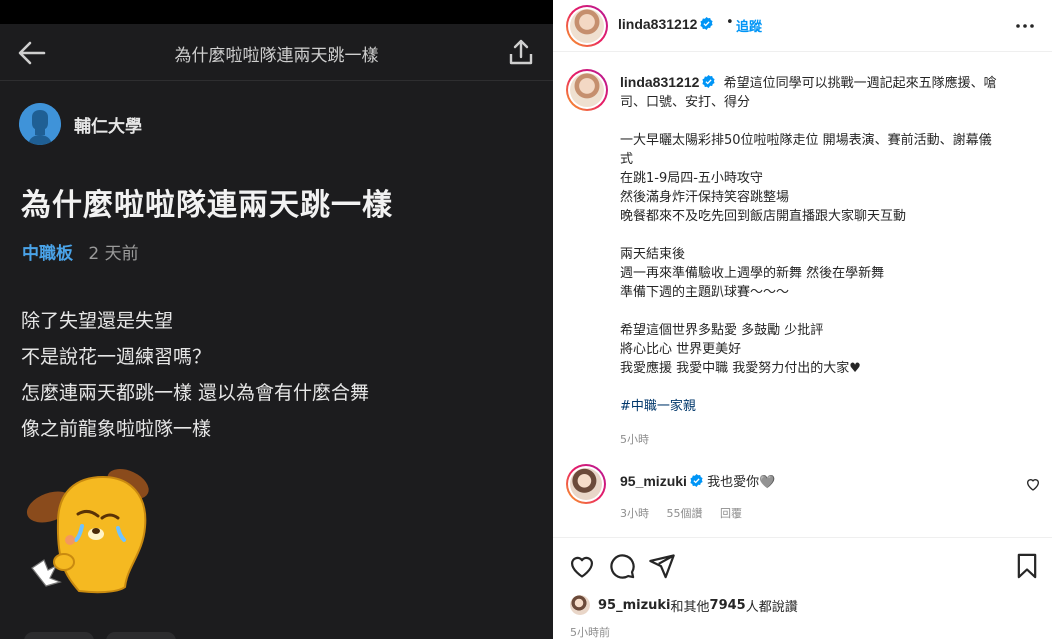  I want to click on crying-dog-sticker, so click(90, 532).